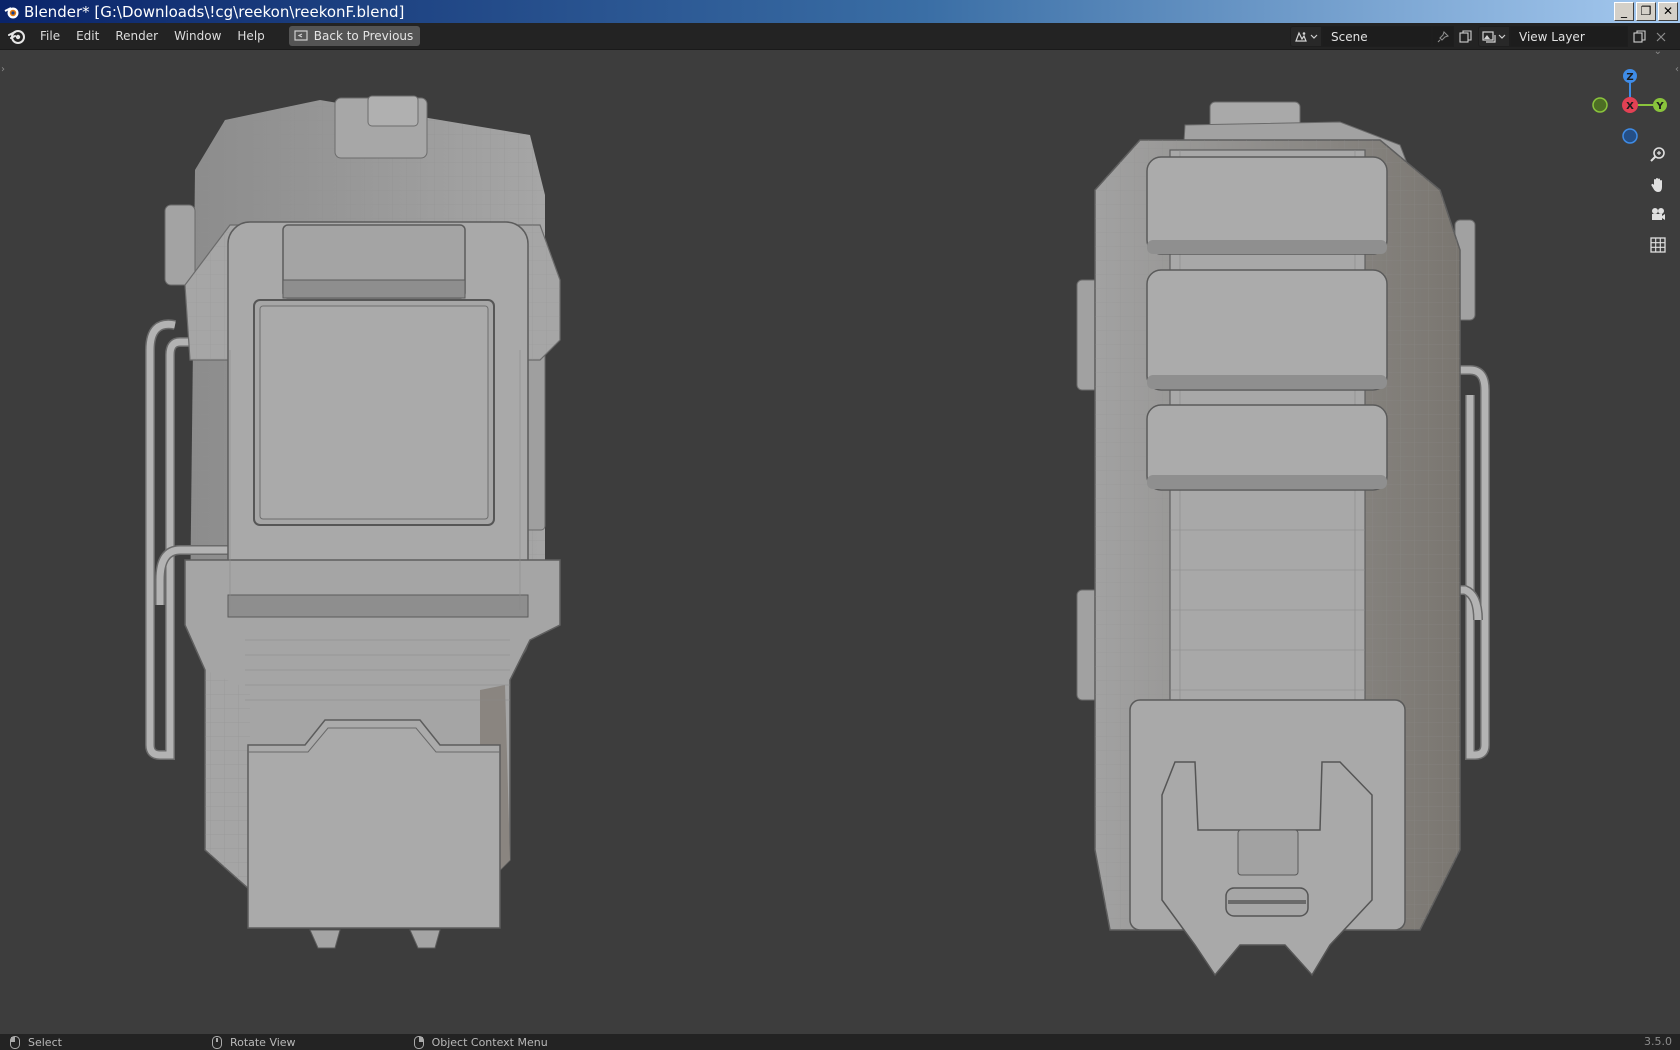 Image resolution: width=1680 pixels, height=1050 pixels. I want to click on menu-render: Render, so click(136, 36).